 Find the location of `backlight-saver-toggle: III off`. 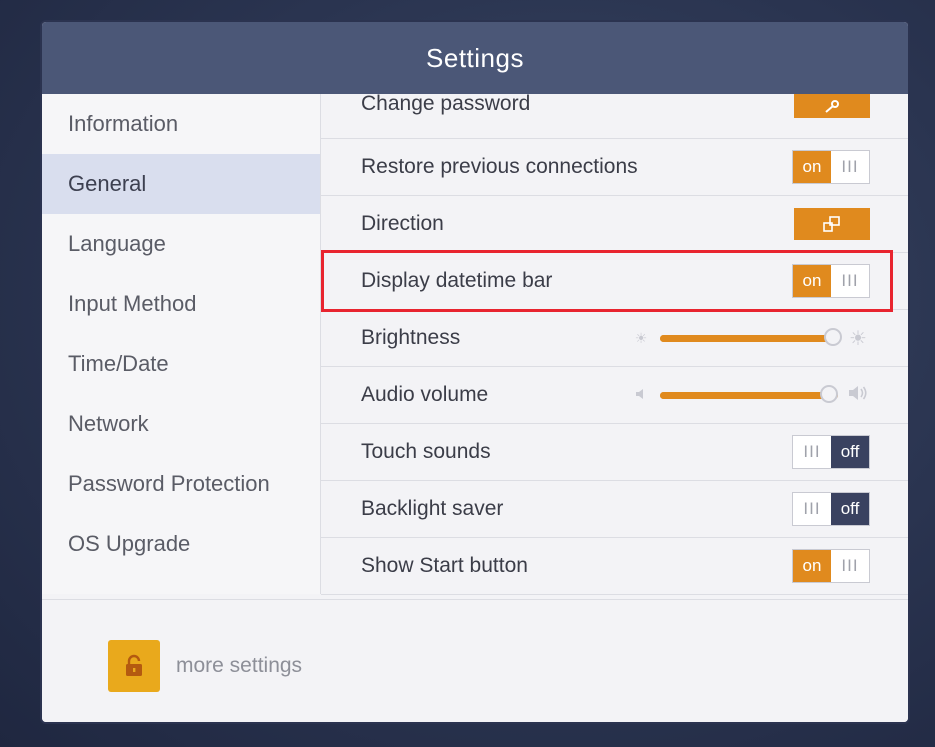

backlight-saver-toggle: III off is located at coordinates (831, 509).